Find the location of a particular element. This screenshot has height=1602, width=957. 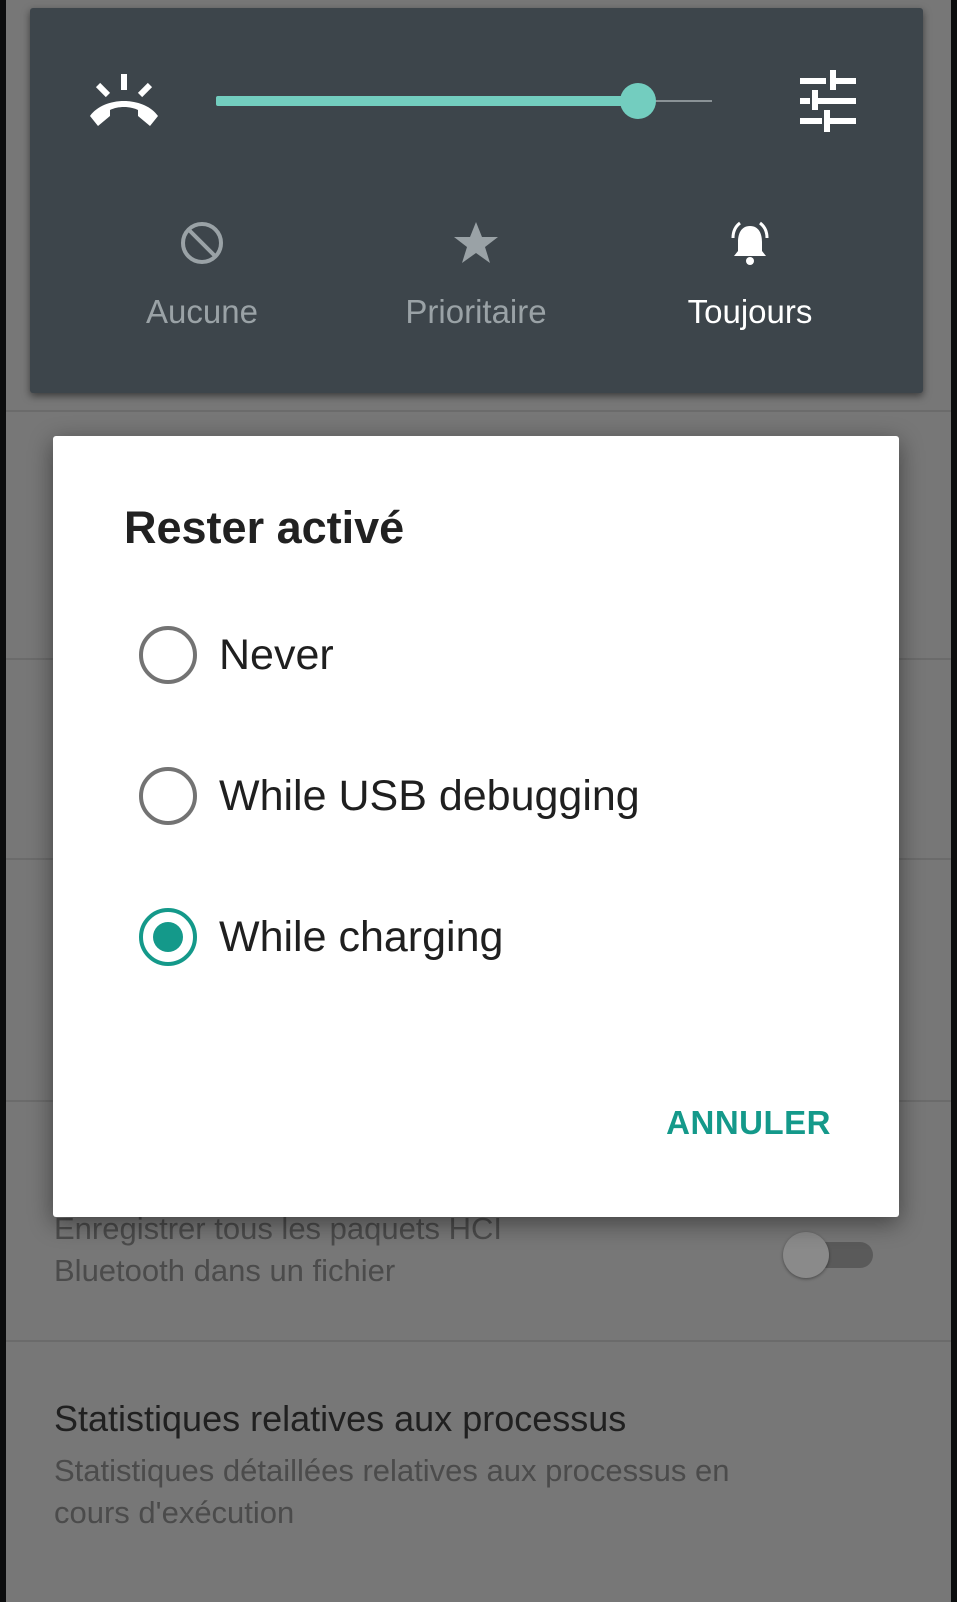

option-label: While charging is located at coordinates (361, 937).